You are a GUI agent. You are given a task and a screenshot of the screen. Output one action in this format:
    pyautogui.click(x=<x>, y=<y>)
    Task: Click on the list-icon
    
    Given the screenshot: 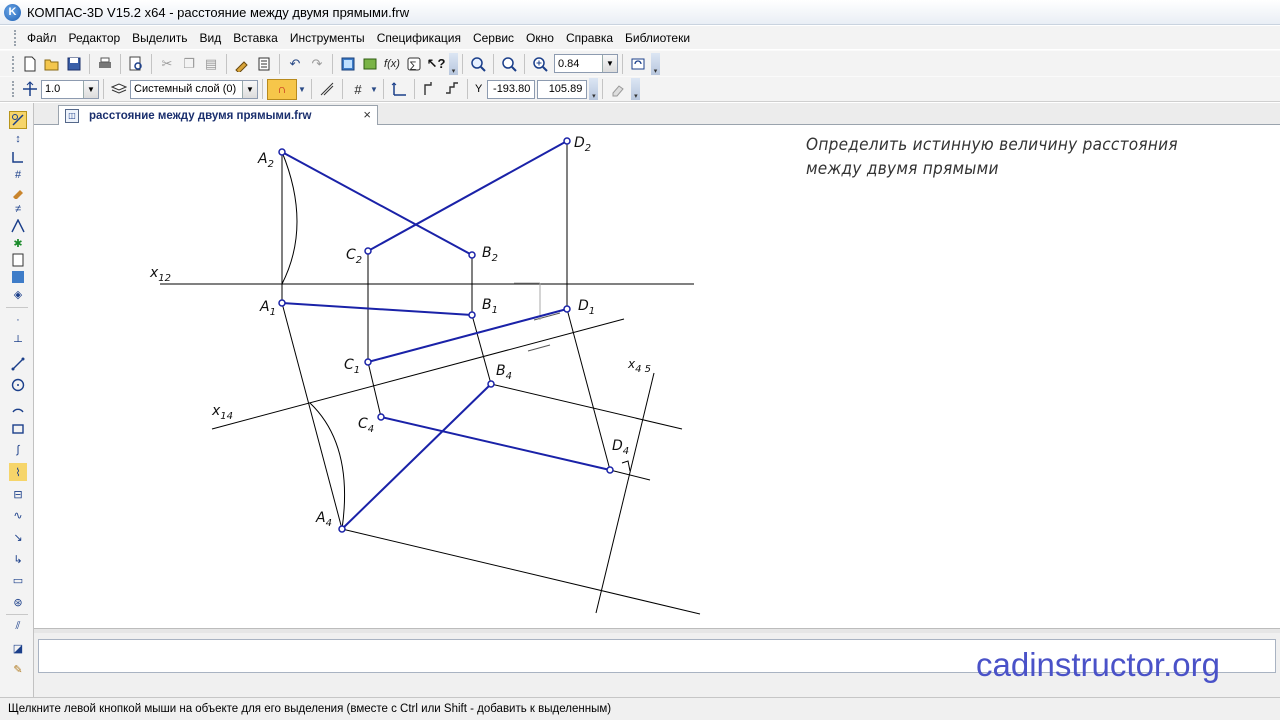 What is the action you would take?
    pyautogui.click(x=264, y=64)
    